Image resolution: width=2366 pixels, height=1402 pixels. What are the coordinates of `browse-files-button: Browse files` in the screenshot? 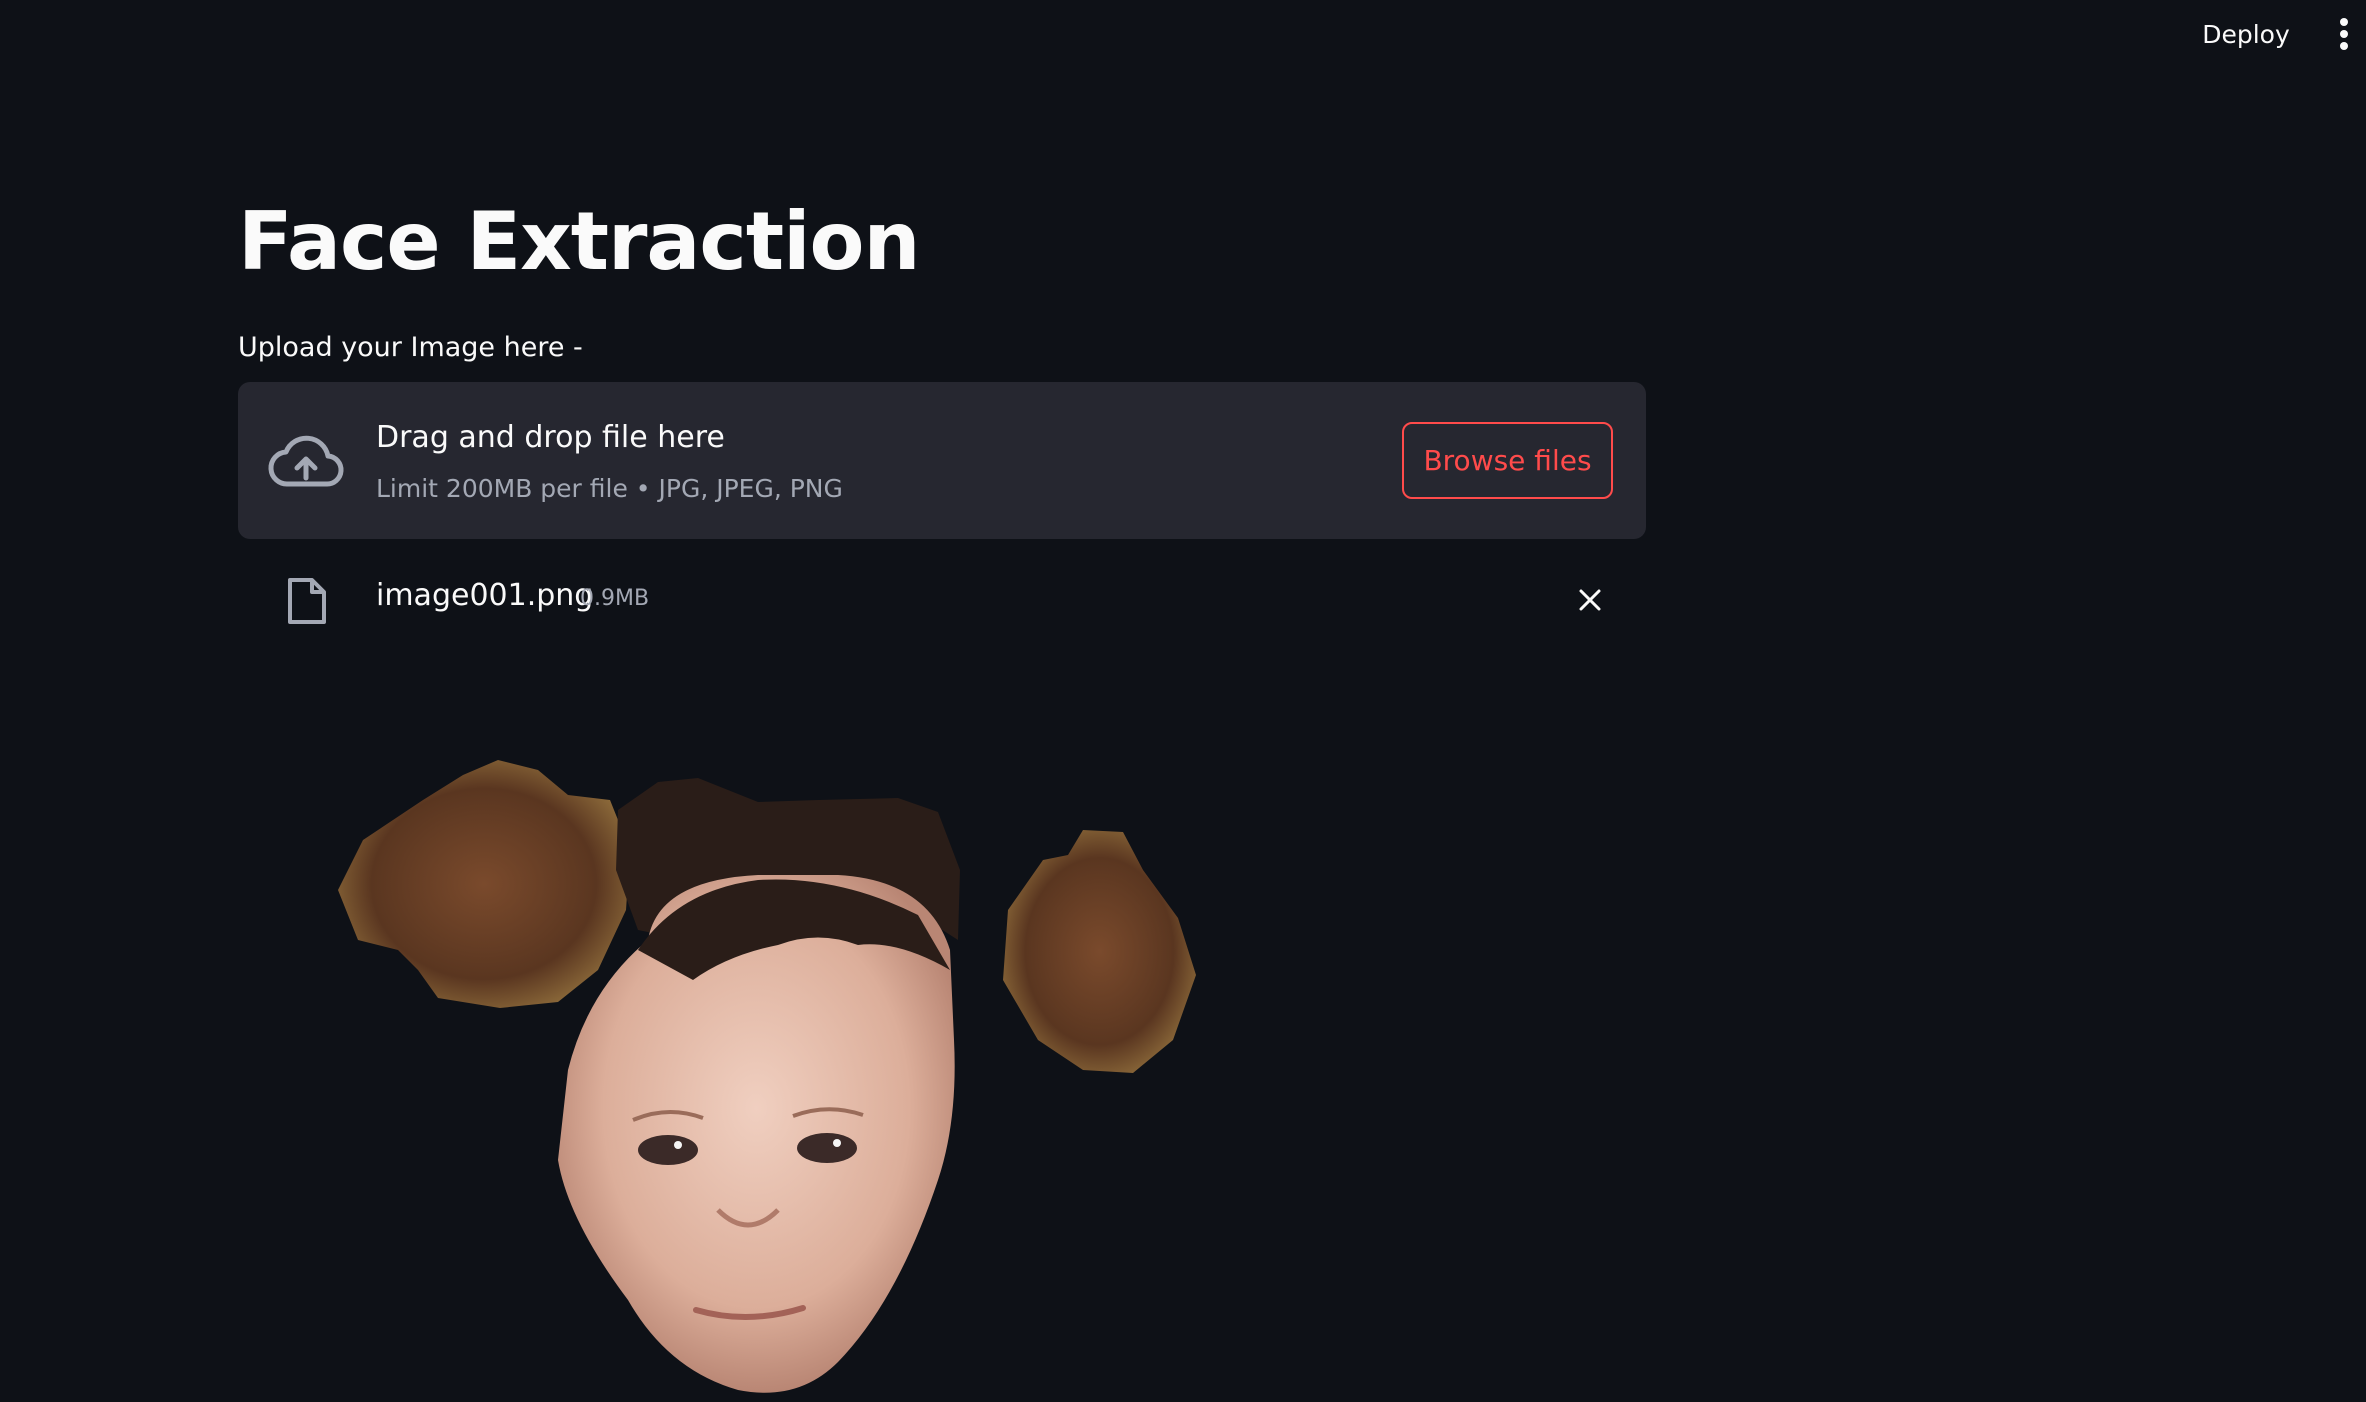 It's located at (1507, 460).